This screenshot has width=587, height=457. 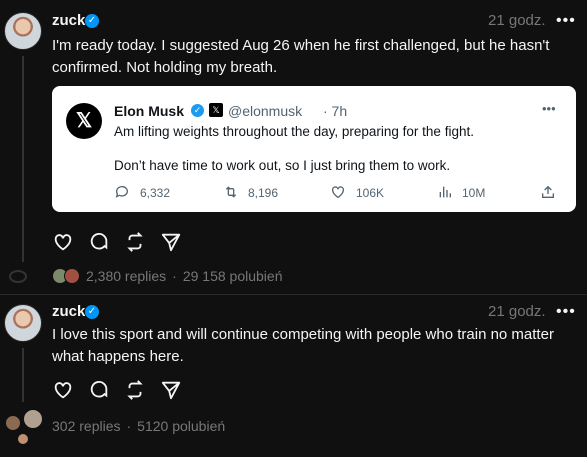 I want to click on thread-end-dot, so click(x=18, y=276).